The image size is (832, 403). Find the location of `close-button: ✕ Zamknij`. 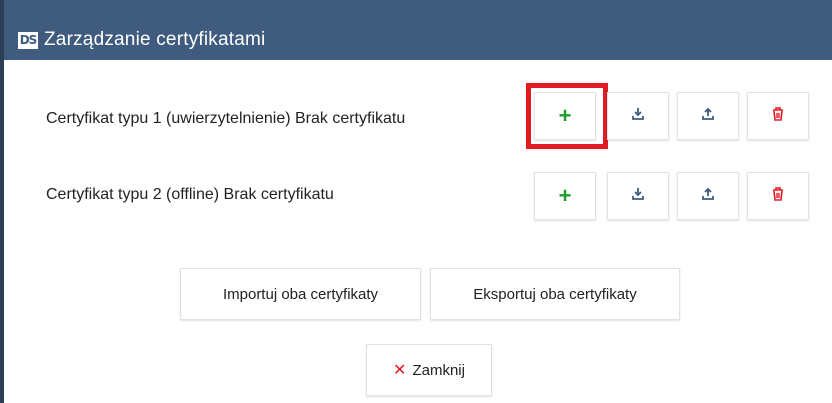

close-button: ✕ Zamknij is located at coordinates (429, 370).